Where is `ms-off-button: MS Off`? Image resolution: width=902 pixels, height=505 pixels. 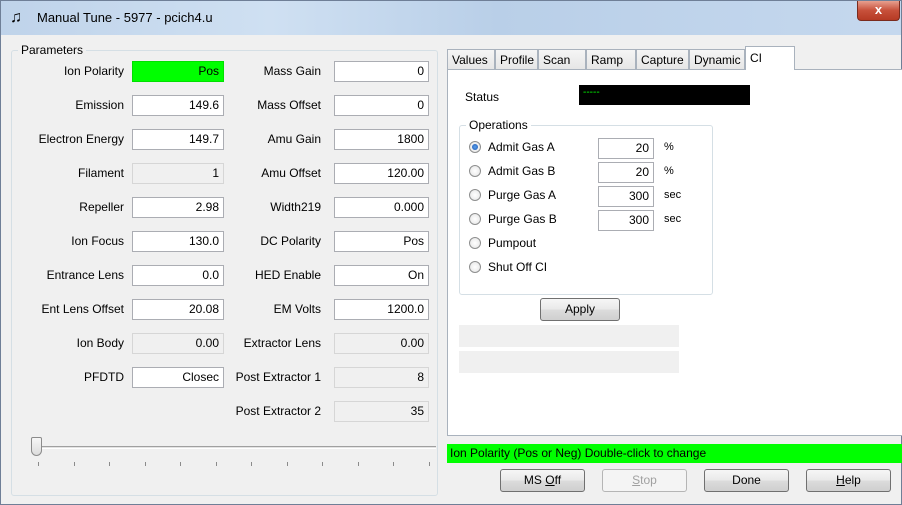
ms-off-button: MS Off is located at coordinates (542, 480).